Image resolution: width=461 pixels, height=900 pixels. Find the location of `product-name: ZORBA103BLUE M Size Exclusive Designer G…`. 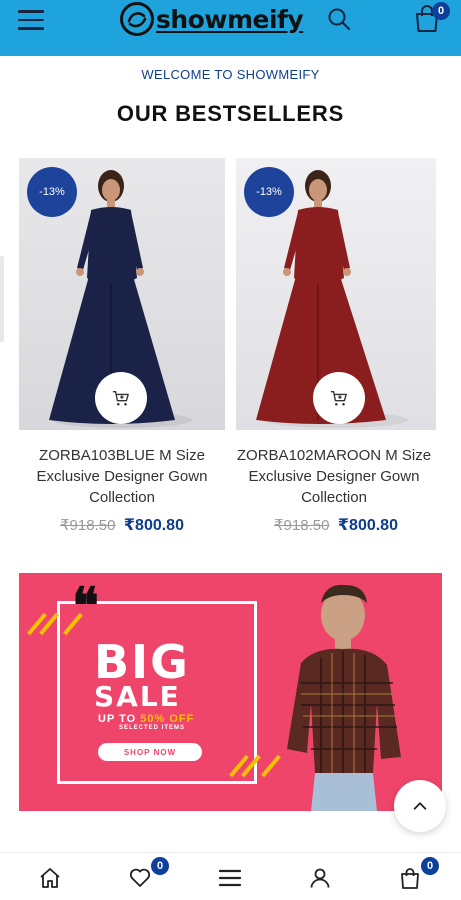

product-name: ZORBA103BLUE M Size Exclusive Designer G… is located at coordinates (122, 476).